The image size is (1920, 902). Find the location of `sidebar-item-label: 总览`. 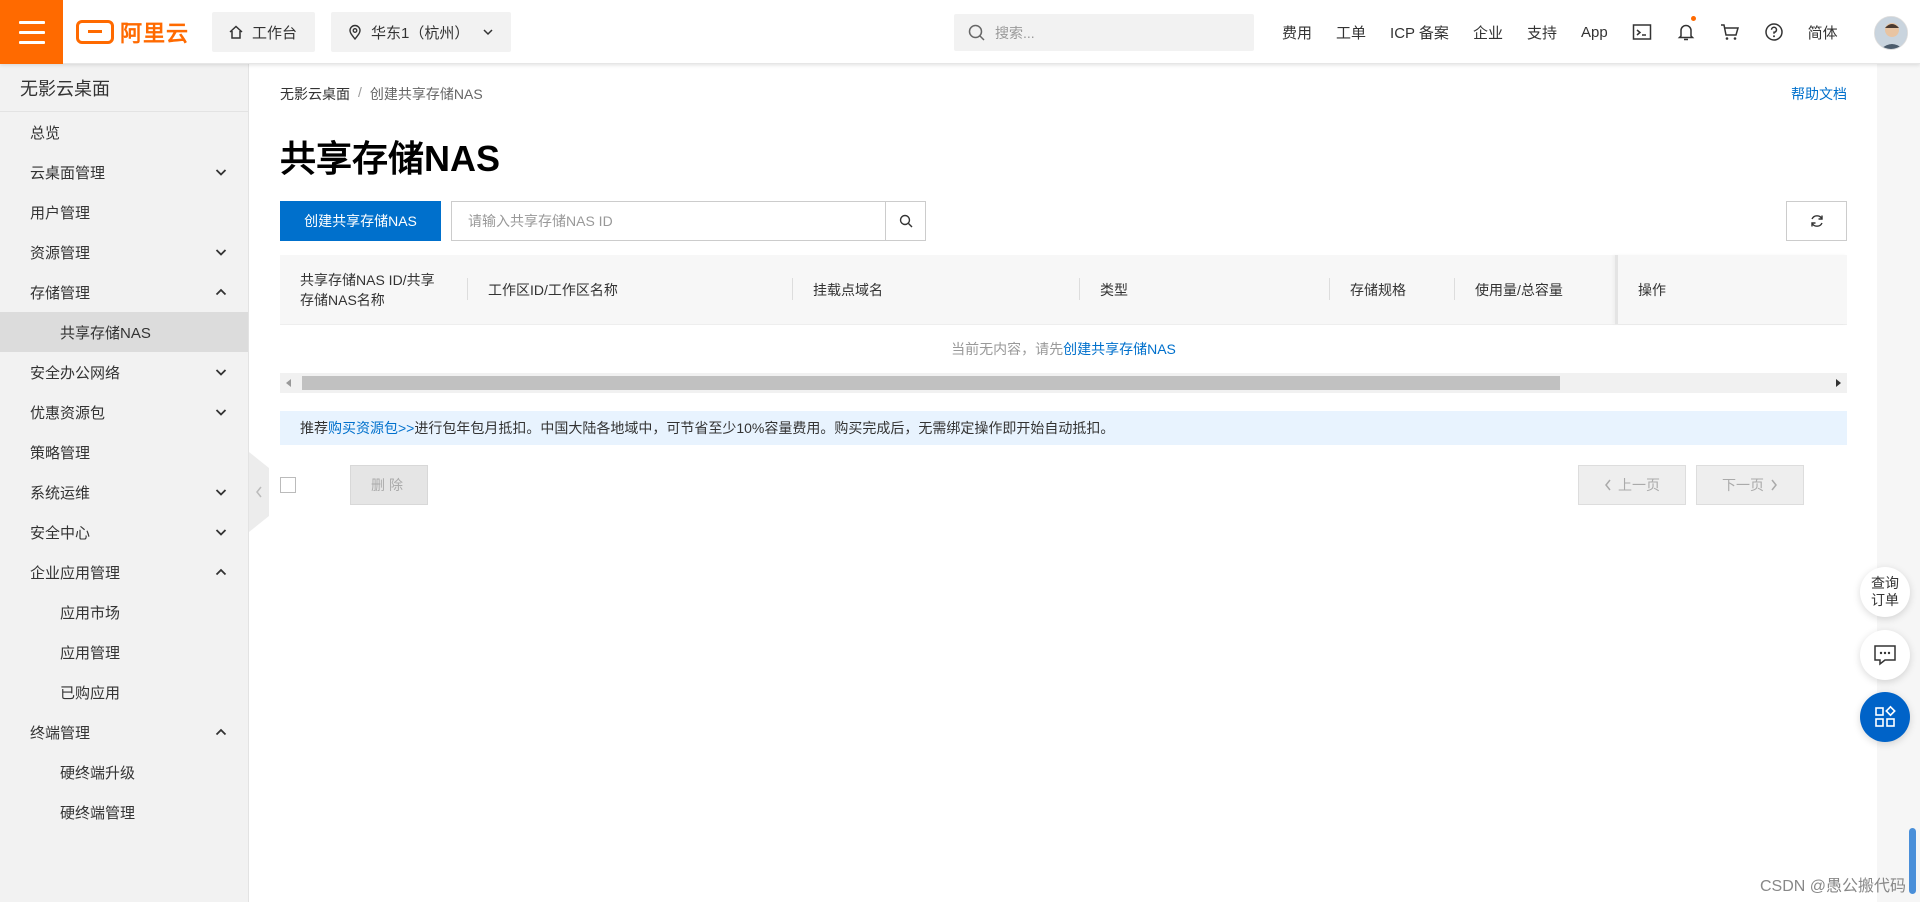

sidebar-item-label: 总览 is located at coordinates (45, 133).